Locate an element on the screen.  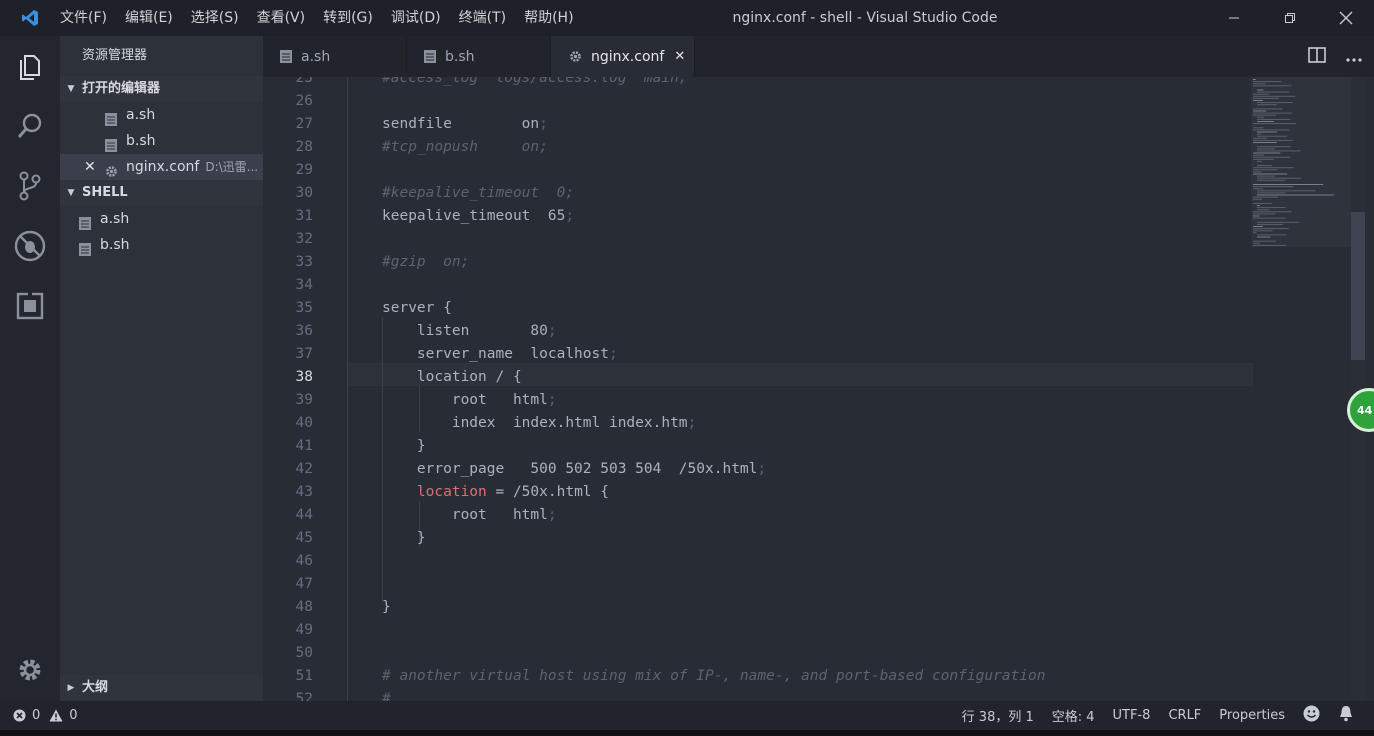
open-editor-item-a-sh: a.sh is located at coordinates (161, 115).